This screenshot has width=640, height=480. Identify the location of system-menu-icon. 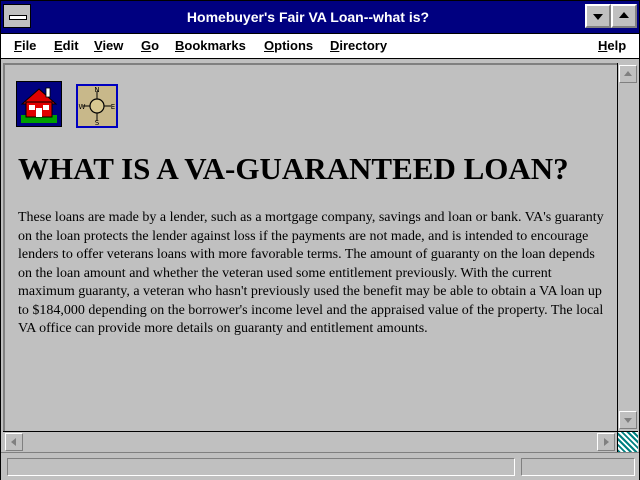
(18, 17).